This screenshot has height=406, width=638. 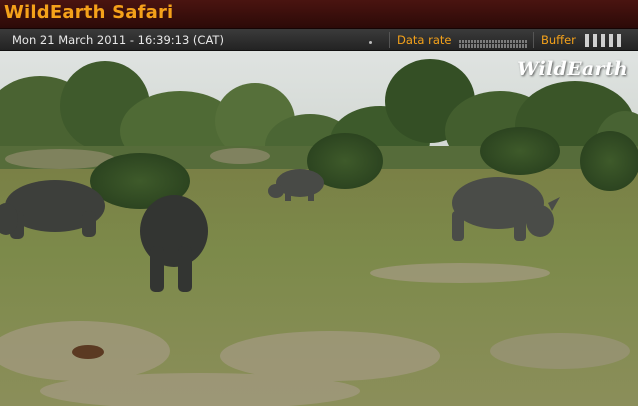 I want to click on wildearth-watermark-logo: WildEarth, so click(x=572, y=69).